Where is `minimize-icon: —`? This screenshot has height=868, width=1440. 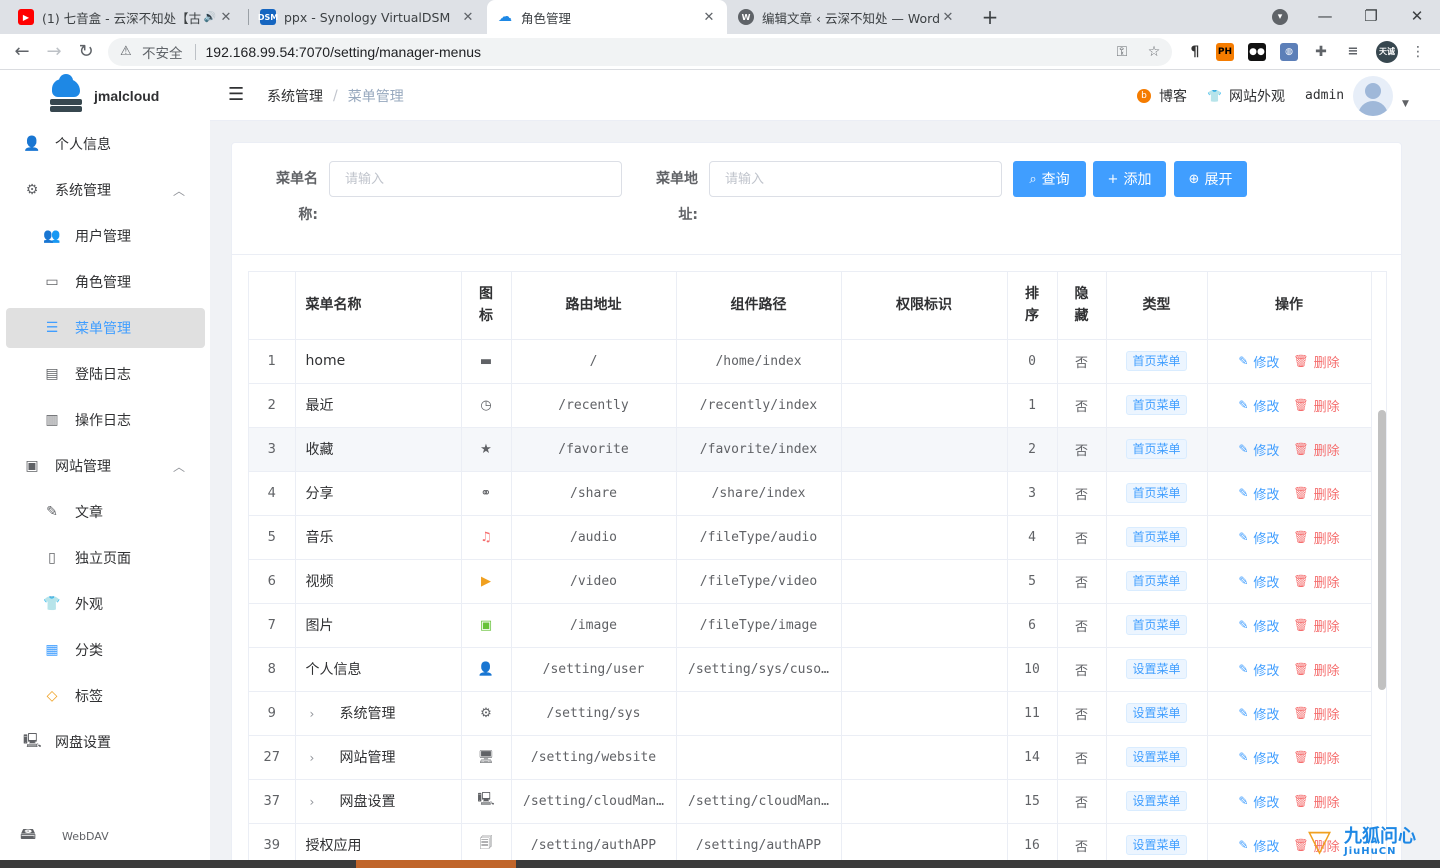
minimize-icon: — is located at coordinates (1325, 17).